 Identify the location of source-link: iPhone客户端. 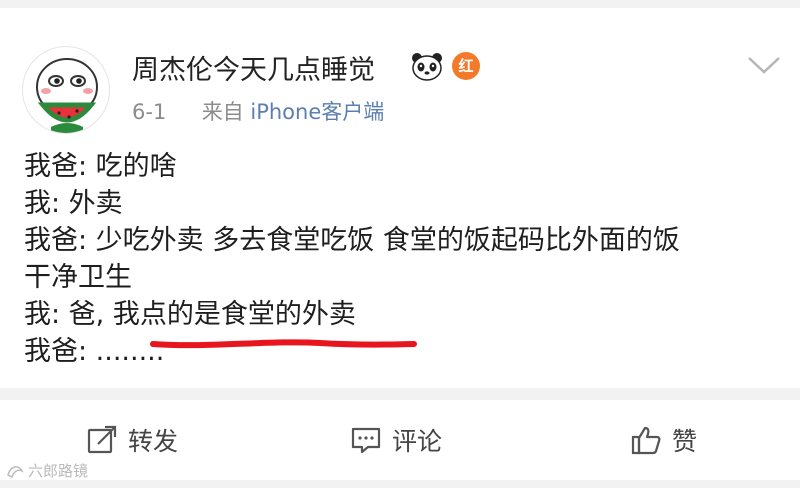
(317, 112).